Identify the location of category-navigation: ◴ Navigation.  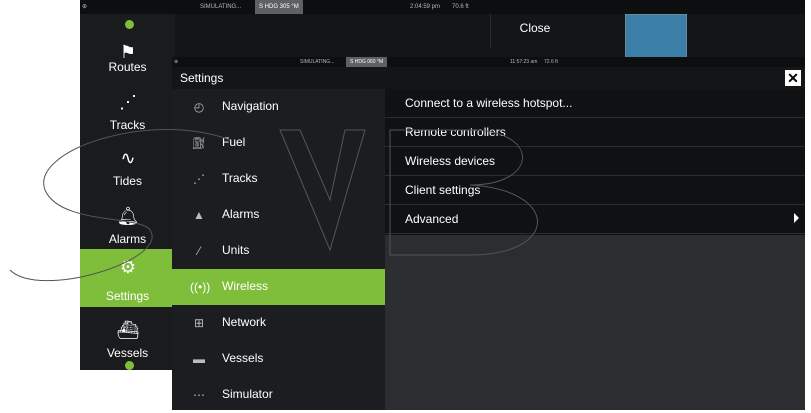
(278, 107).